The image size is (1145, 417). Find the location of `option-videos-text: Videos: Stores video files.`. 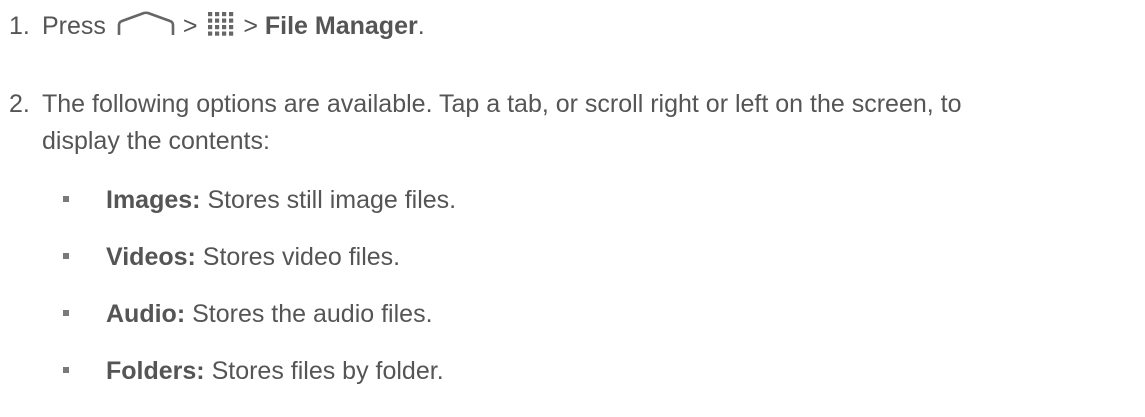

option-videos-text: Videos: Stores video files. is located at coordinates (253, 257).